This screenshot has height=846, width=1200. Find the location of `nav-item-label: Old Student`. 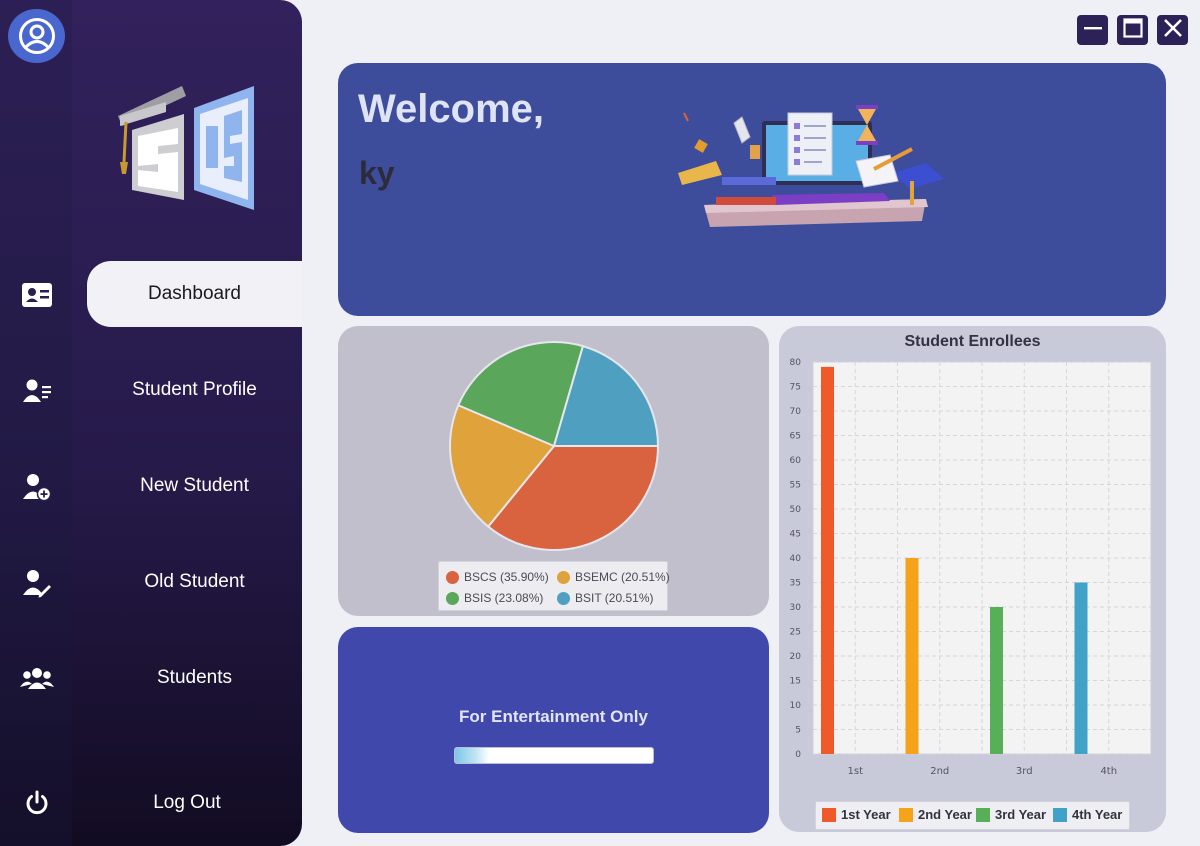

nav-item-label: Old Student is located at coordinates (194, 581).